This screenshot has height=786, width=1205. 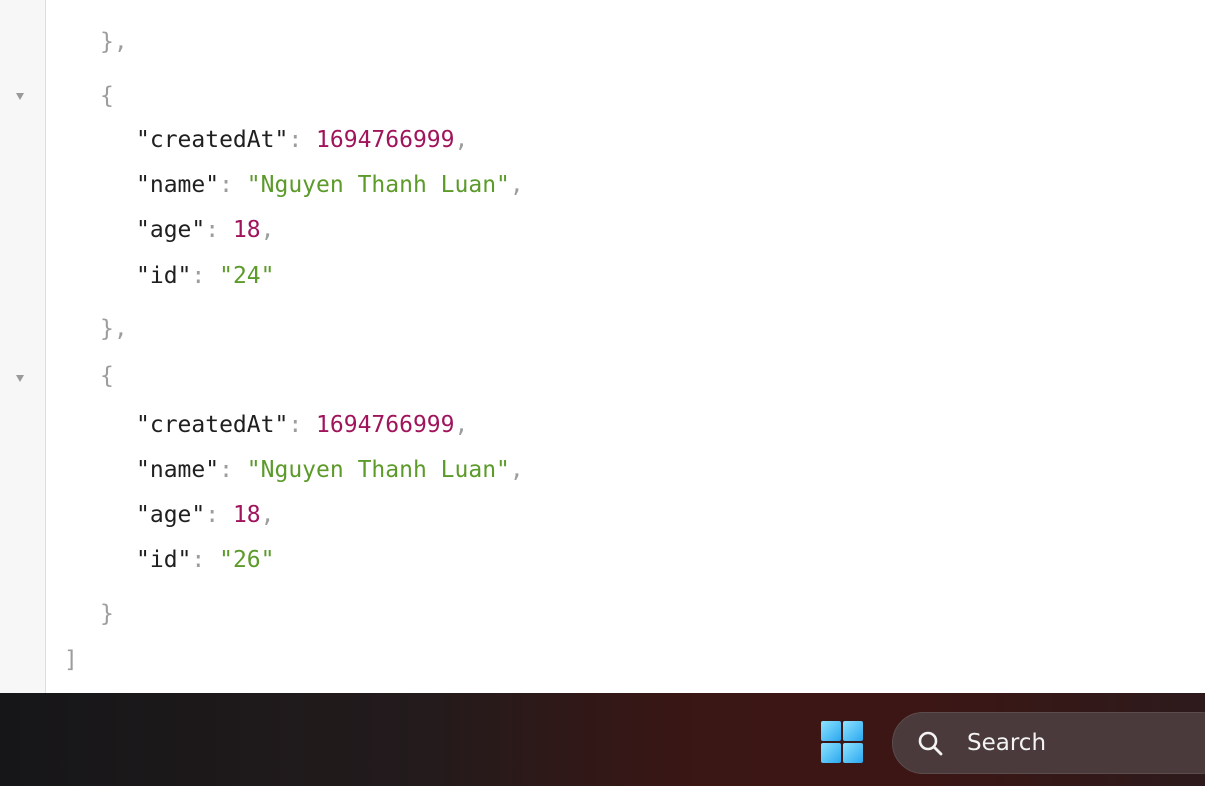 I want to click on json-line: }, so click(x=107, y=614).